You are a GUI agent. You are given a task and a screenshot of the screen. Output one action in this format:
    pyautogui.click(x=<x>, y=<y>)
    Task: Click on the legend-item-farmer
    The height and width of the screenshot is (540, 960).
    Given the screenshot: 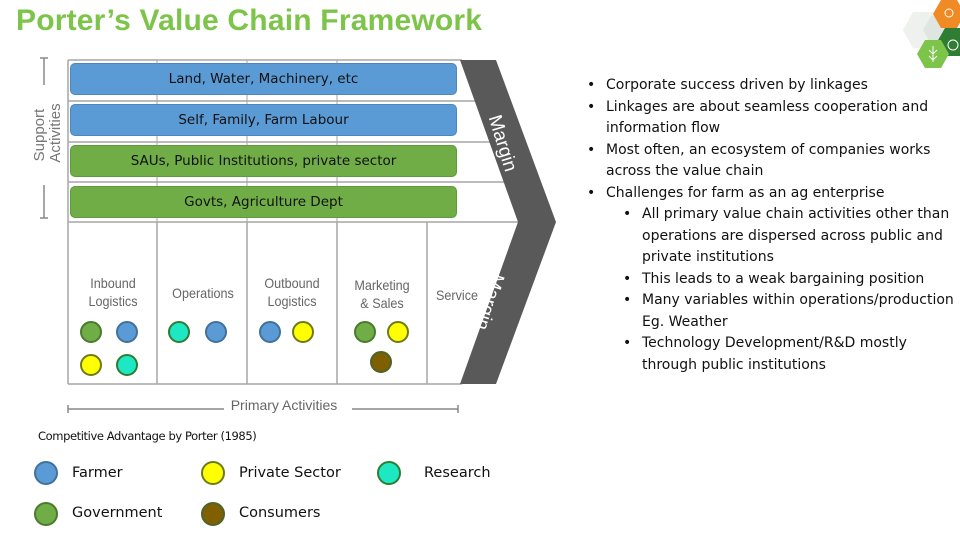 What is the action you would take?
    pyautogui.click(x=46, y=473)
    